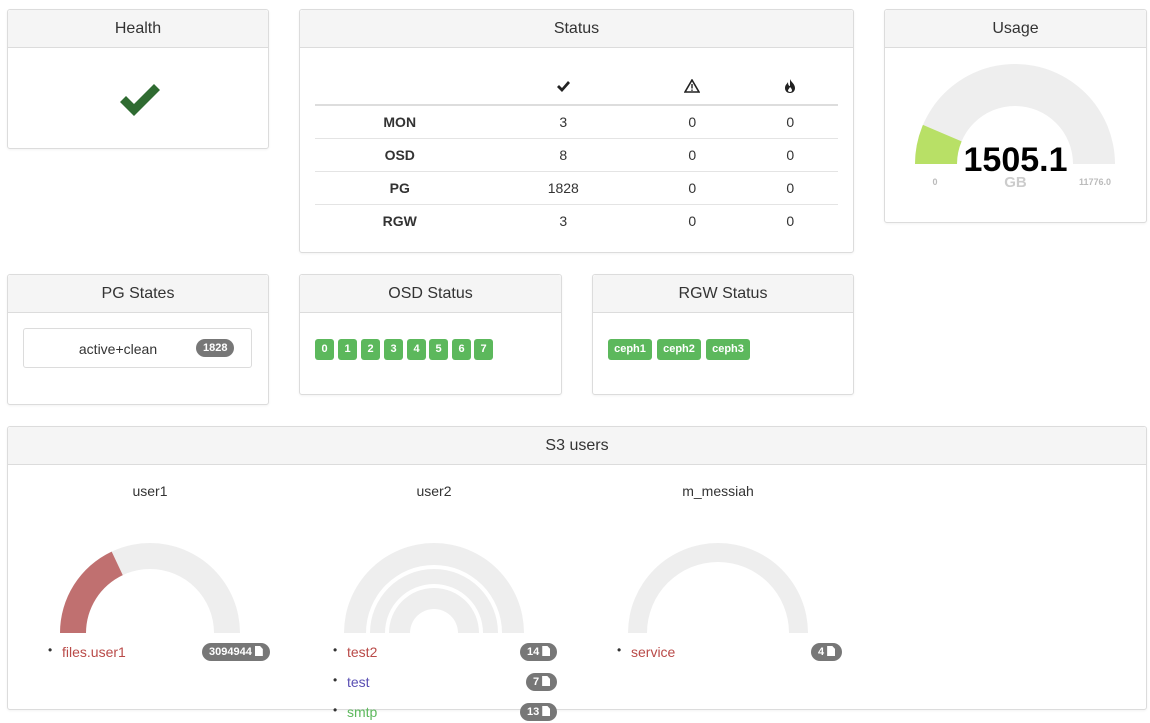 The height and width of the screenshot is (723, 1150). What do you see at coordinates (430, 294) in the screenshot?
I see `osd-status-title: OSD Status` at bounding box center [430, 294].